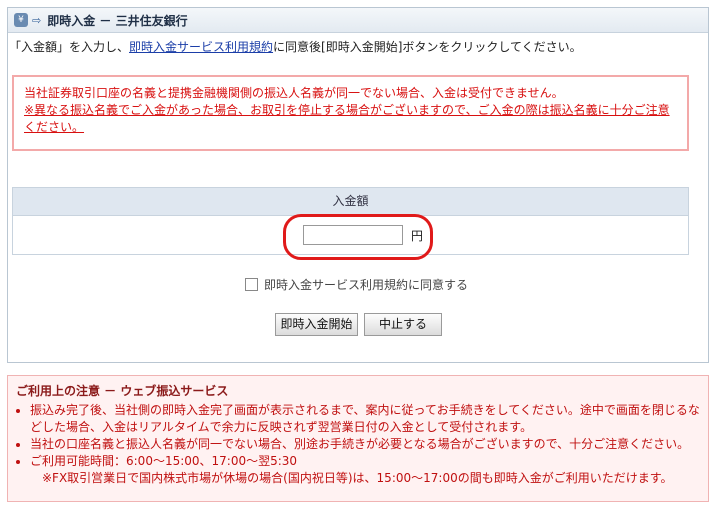 This screenshot has height=508, width=719. What do you see at coordinates (316, 324) in the screenshot?
I see `start-deposit-button: 即時入金開始` at bounding box center [316, 324].